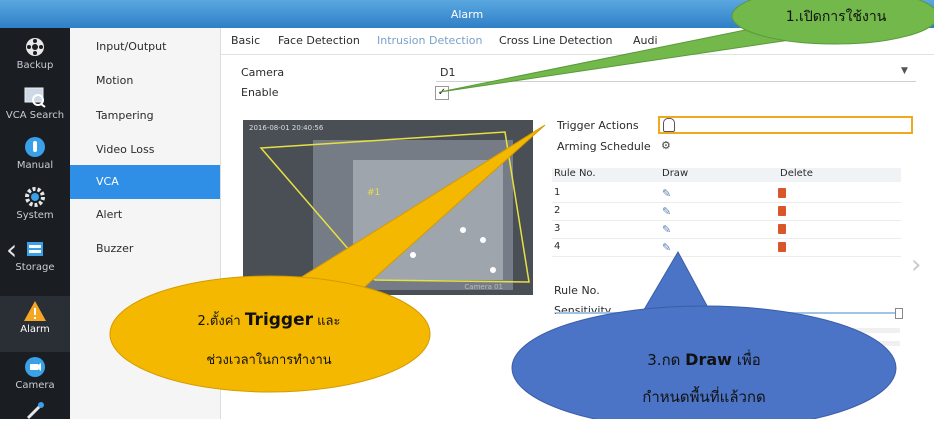 This screenshot has width=934, height=424. Describe the element at coordinates (726, 175) in the screenshot. I see `rules-table-header` at that location.